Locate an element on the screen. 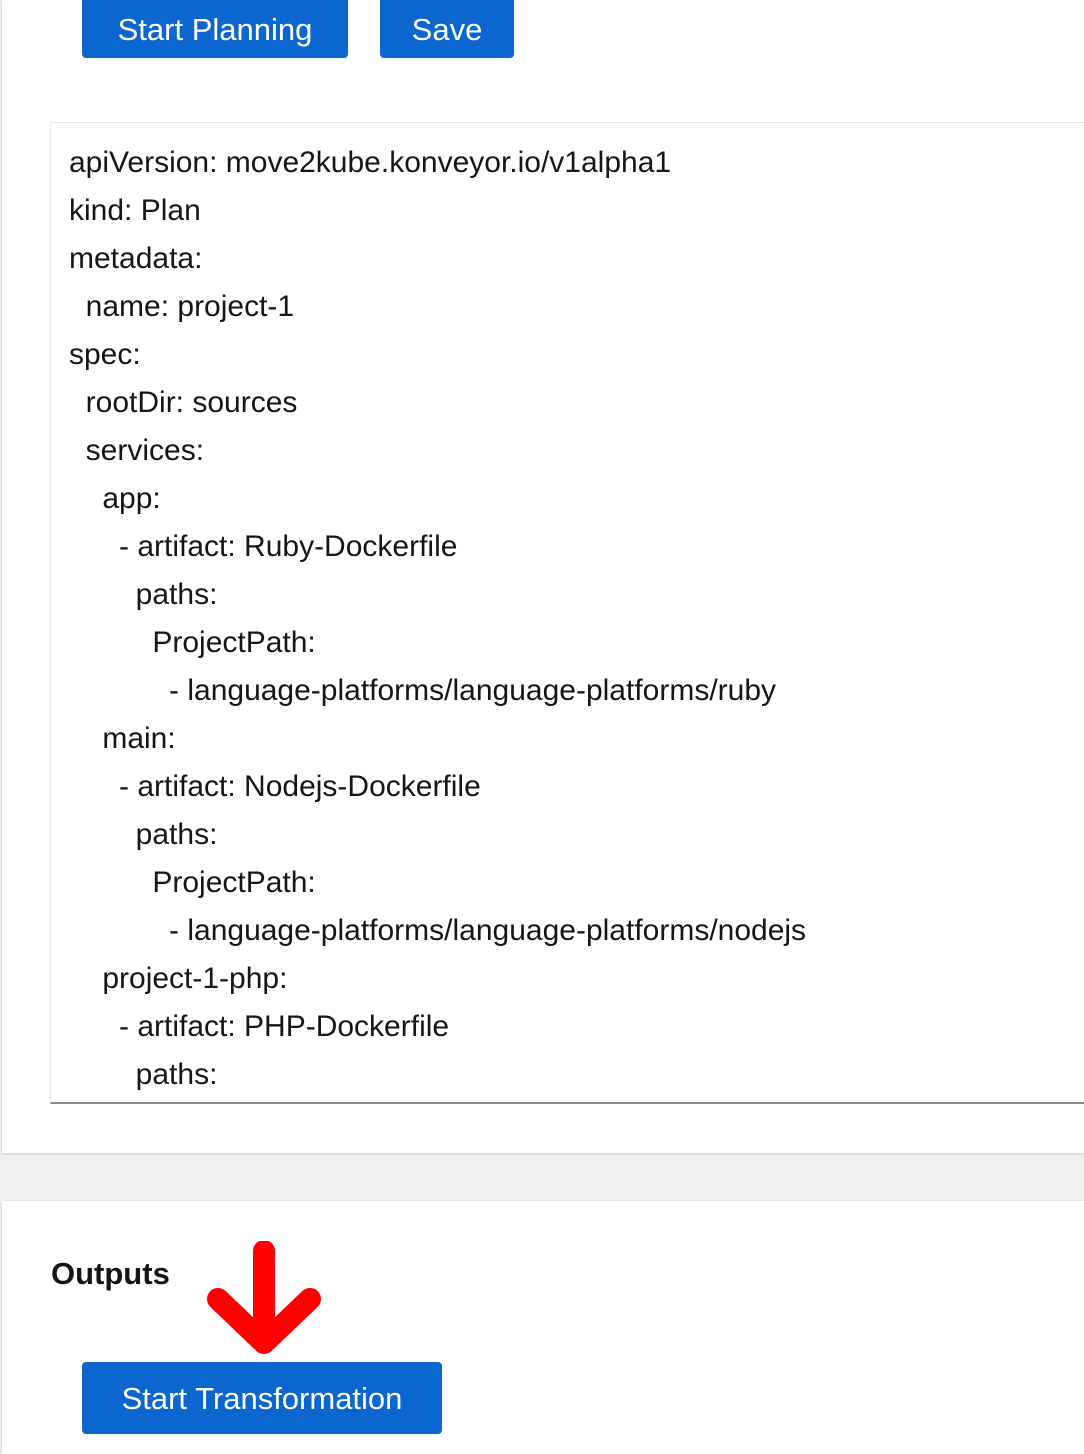  start-planning-button: Start Planning is located at coordinates (215, 29).